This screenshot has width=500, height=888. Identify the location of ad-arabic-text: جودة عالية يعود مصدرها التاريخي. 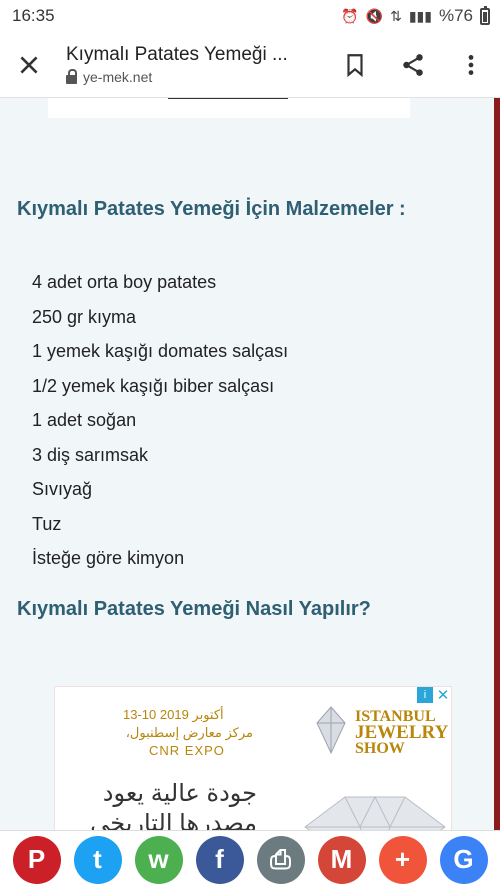
(167, 807).